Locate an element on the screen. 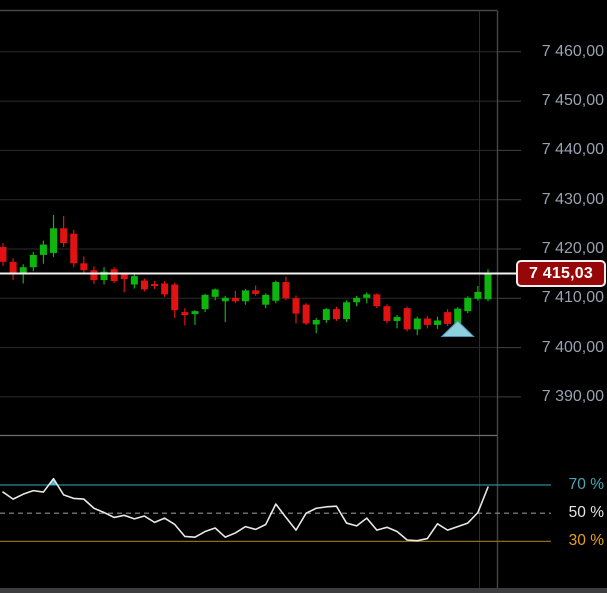 The width and height of the screenshot is (607, 593). oscillator-level-label: 70 % is located at coordinates (586, 484).